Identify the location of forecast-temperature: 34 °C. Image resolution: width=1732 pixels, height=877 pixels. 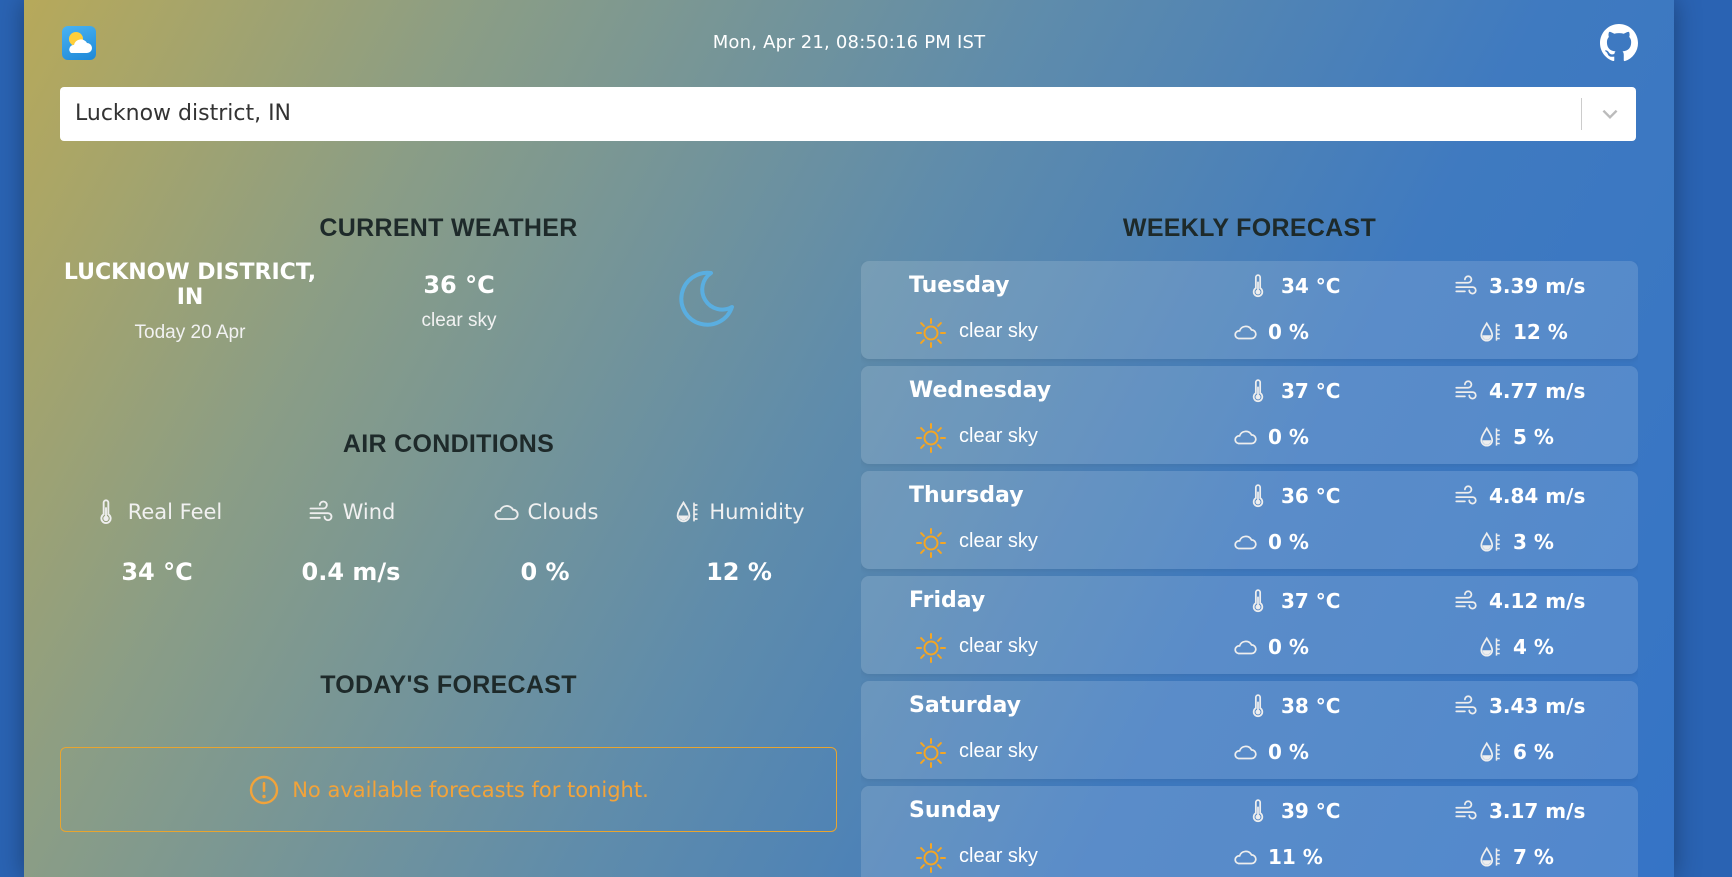
(1292, 286).